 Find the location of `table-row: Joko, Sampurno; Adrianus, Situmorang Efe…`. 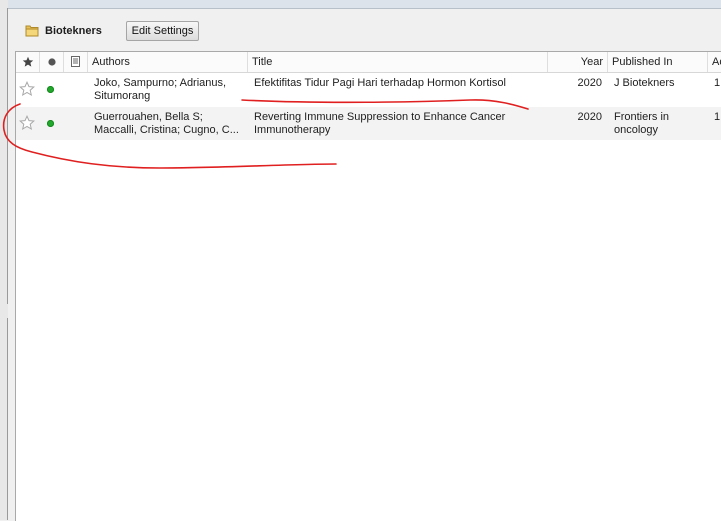

table-row: Joko, Sampurno; Adrianus, Situmorang Efe… is located at coordinates (368, 89).